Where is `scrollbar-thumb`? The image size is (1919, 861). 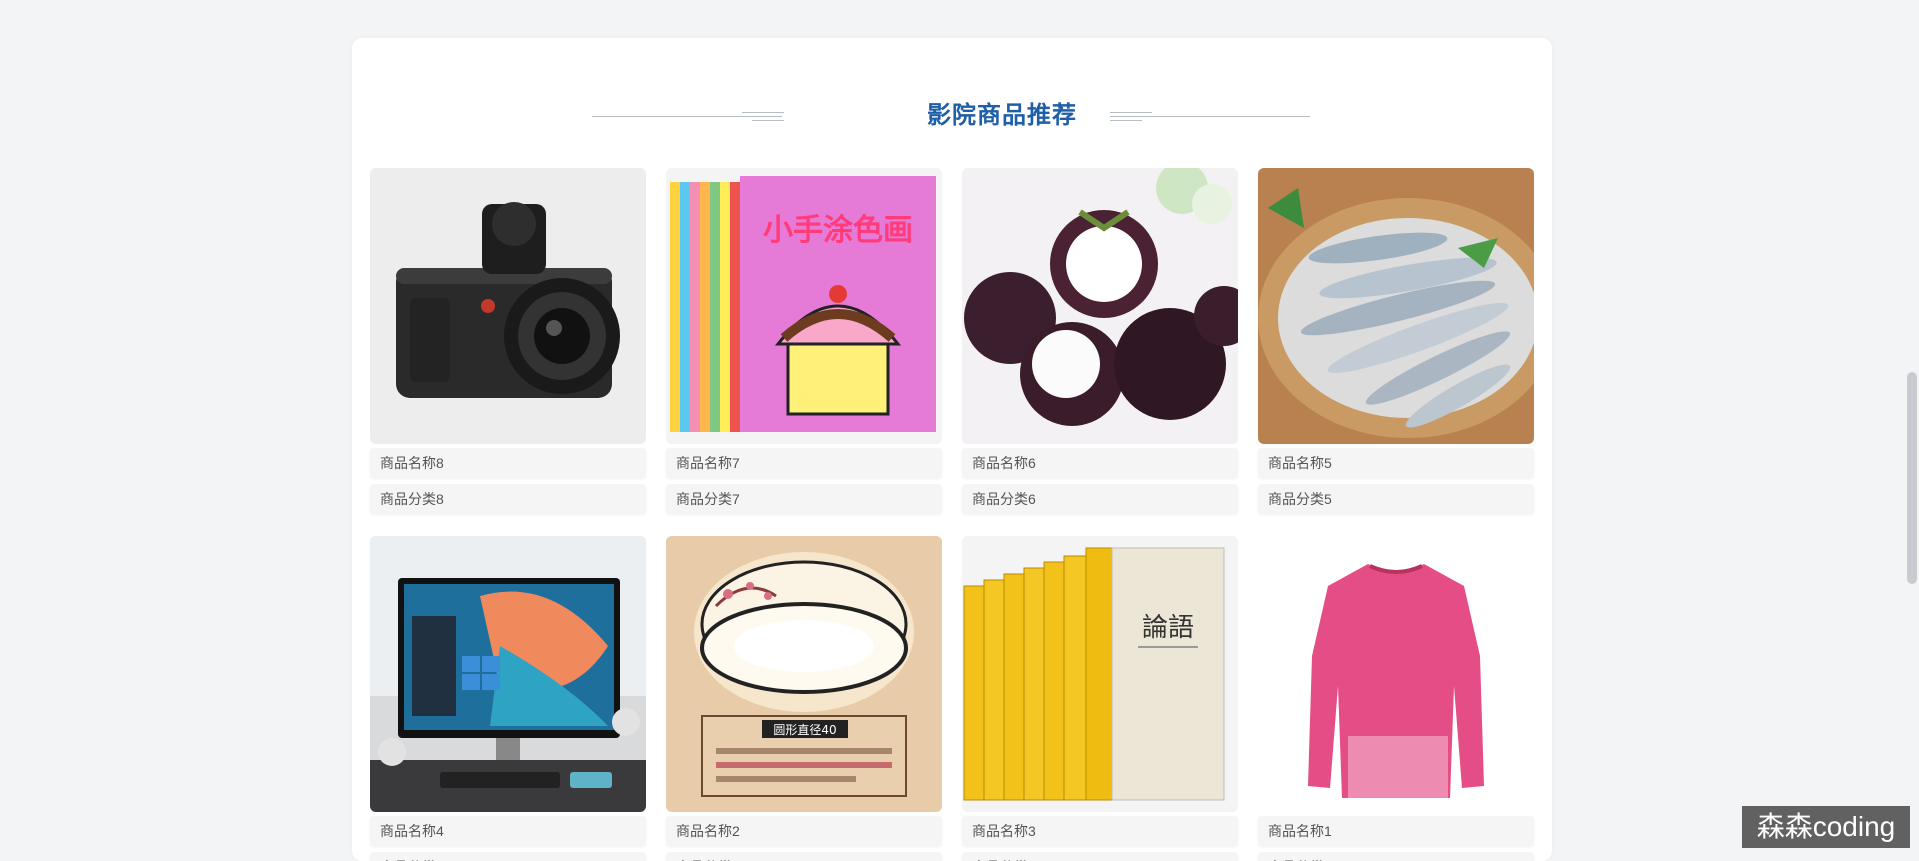
scrollbar-thumb is located at coordinates (1912, 478).